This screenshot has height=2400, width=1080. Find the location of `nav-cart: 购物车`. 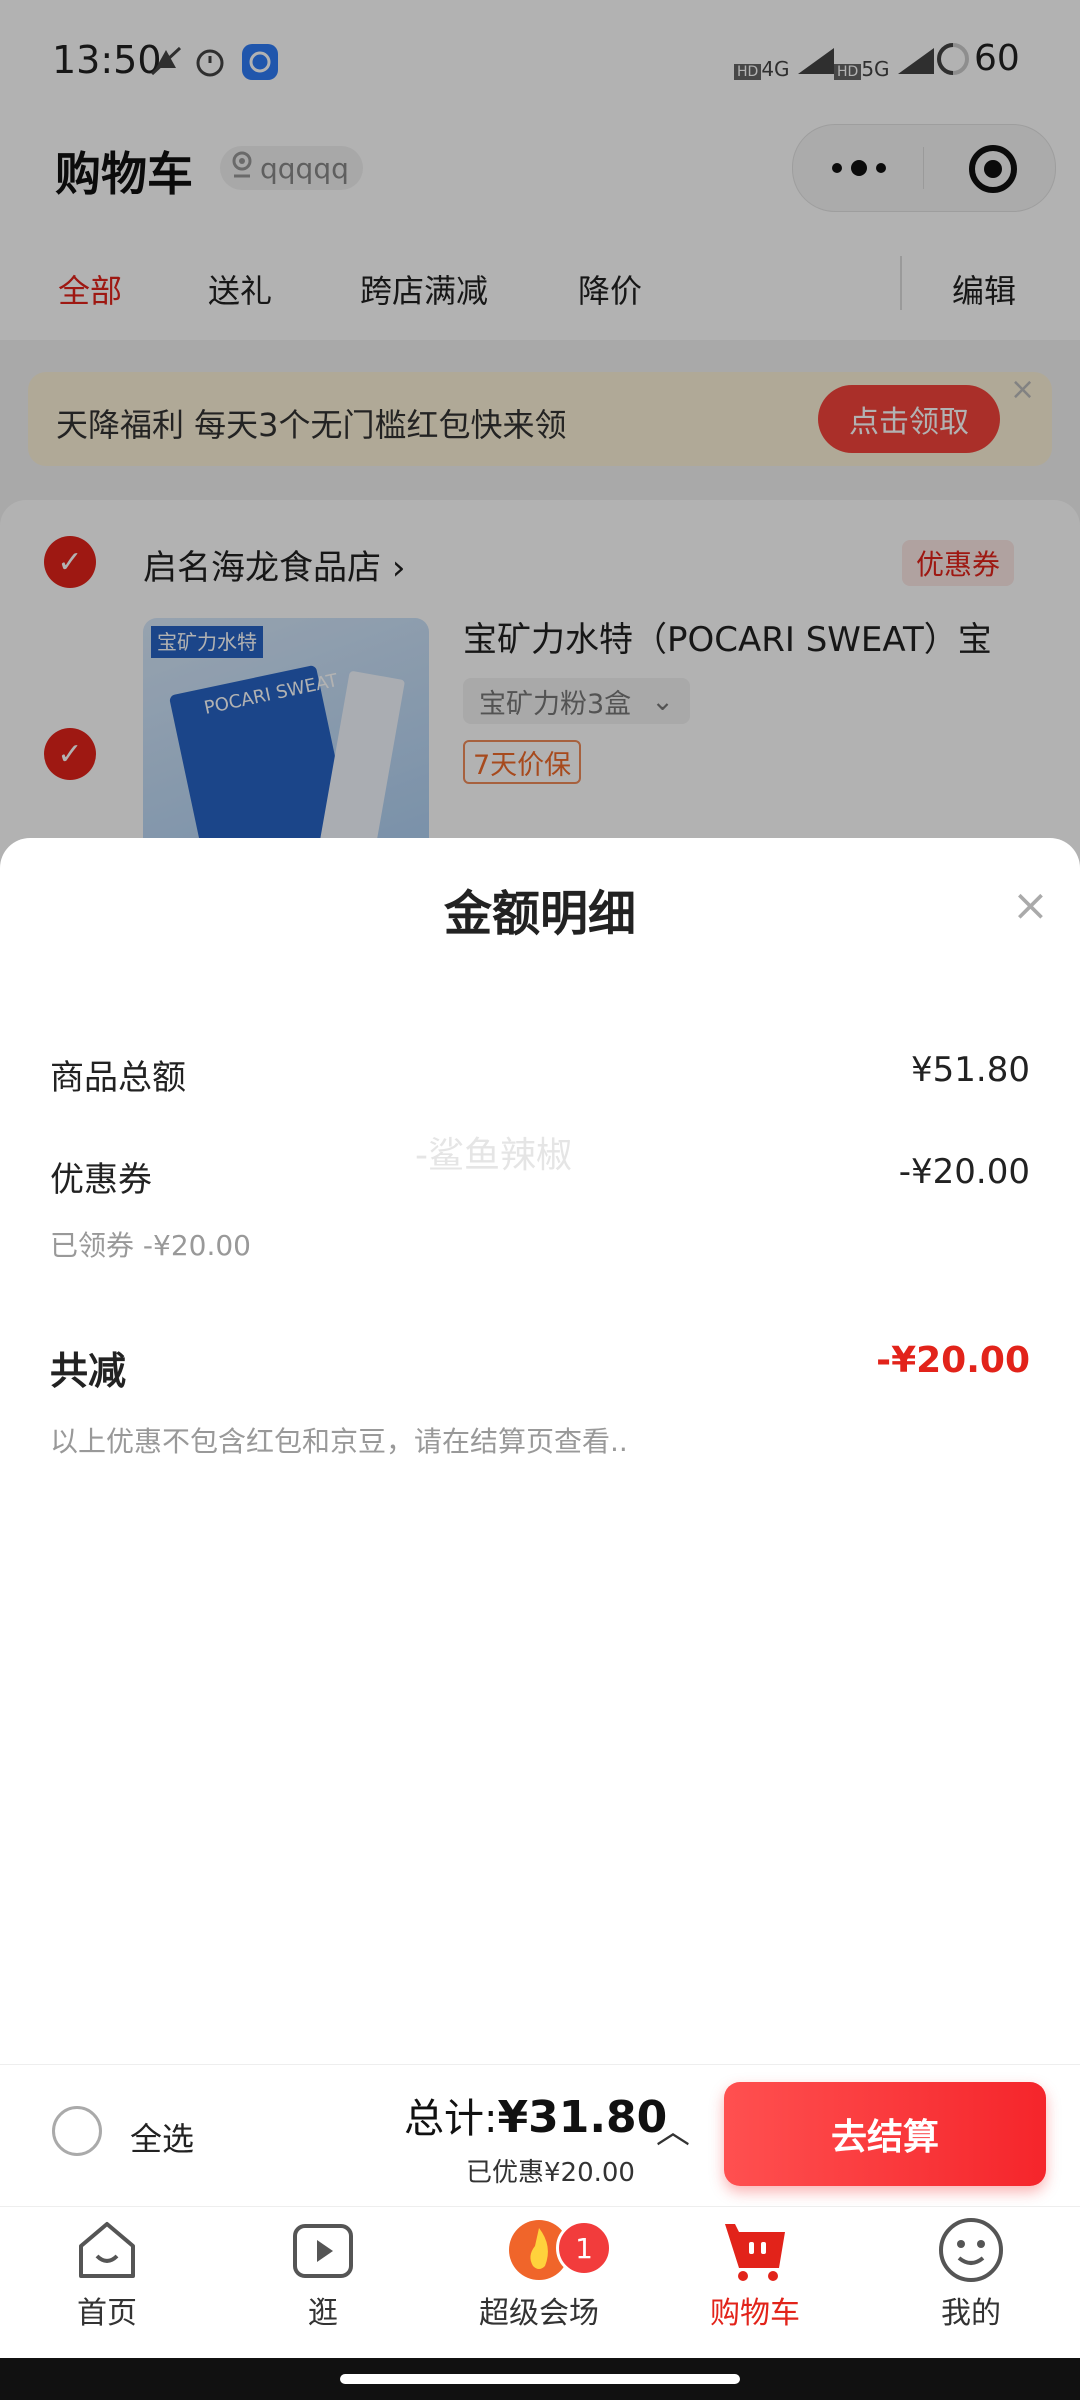

nav-cart: 购物车 is located at coordinates (755, 2274).